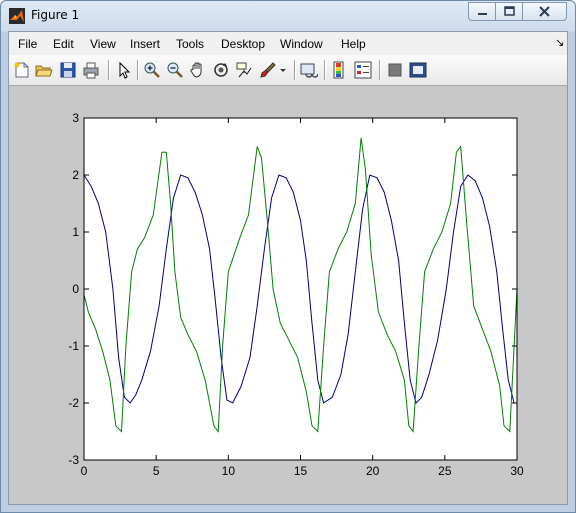 The image size is (576, 513). What do you see at coordinates (63, 44) in the screenshot?
I see `menu-edit: Edit` at bounding box center [63, 44].